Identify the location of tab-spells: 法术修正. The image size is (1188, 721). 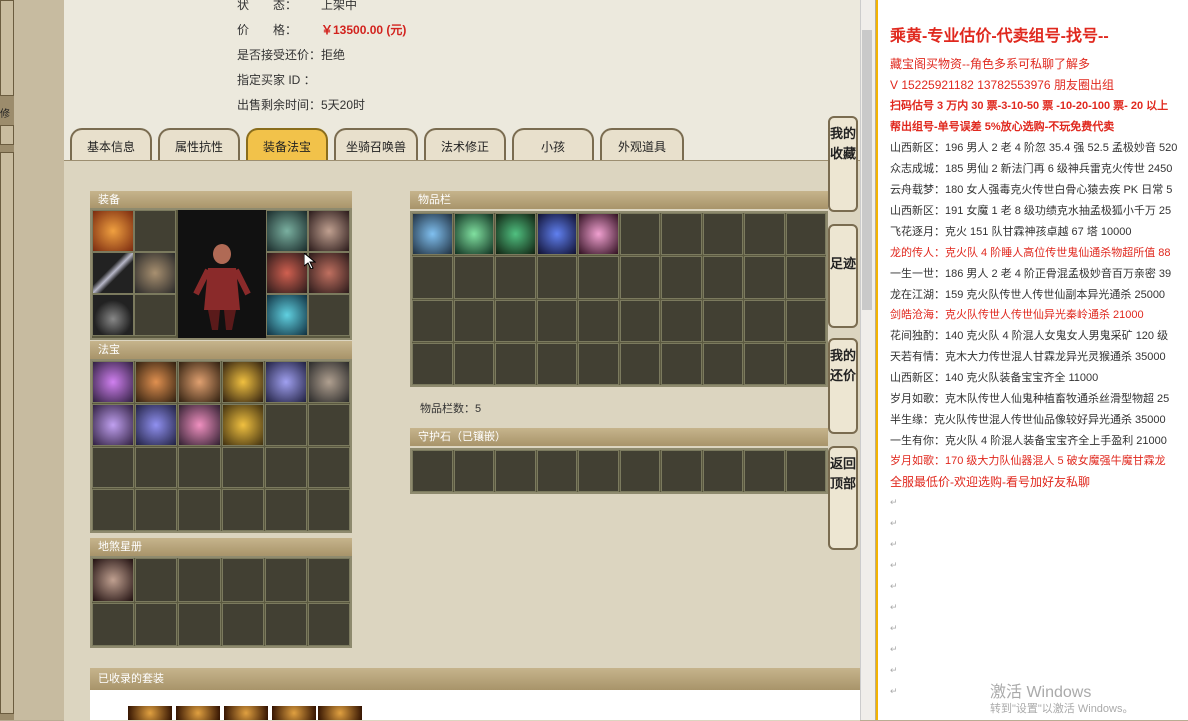
(465, 145).